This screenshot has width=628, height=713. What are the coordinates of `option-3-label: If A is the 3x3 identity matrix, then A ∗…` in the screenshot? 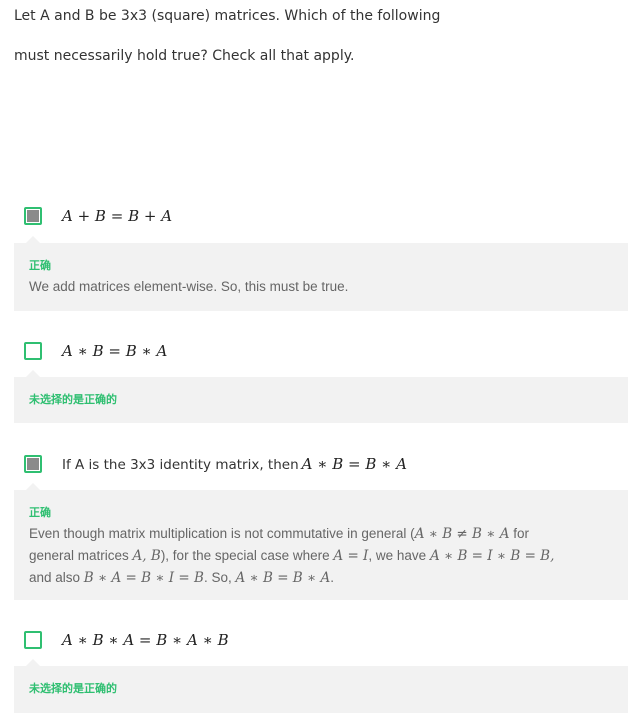 It's located at (234, 464).